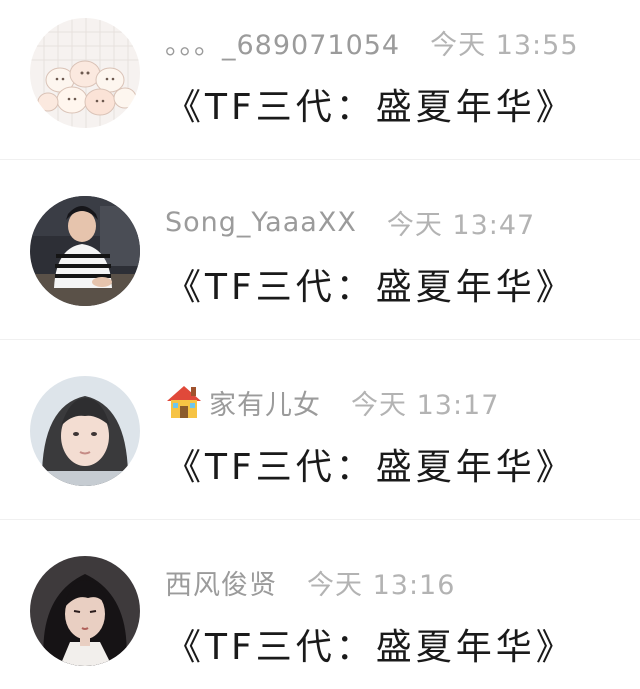 This screenshot has height=689, width=640. Describe the element at coordinates (85, 611) in the screenshot. I see `anime-character-avatar` at that location.